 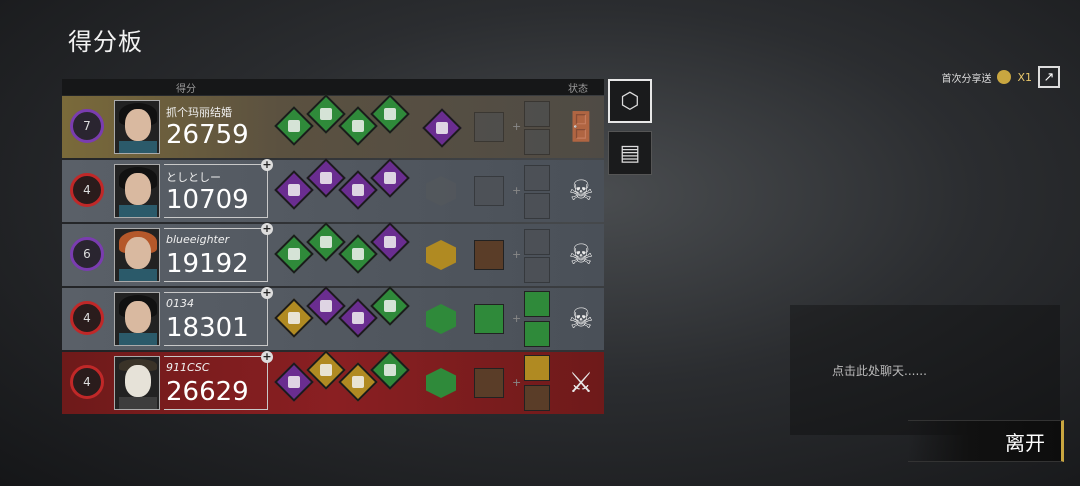 I want to click on rank-badge: 7, so click(x=87, y=126).